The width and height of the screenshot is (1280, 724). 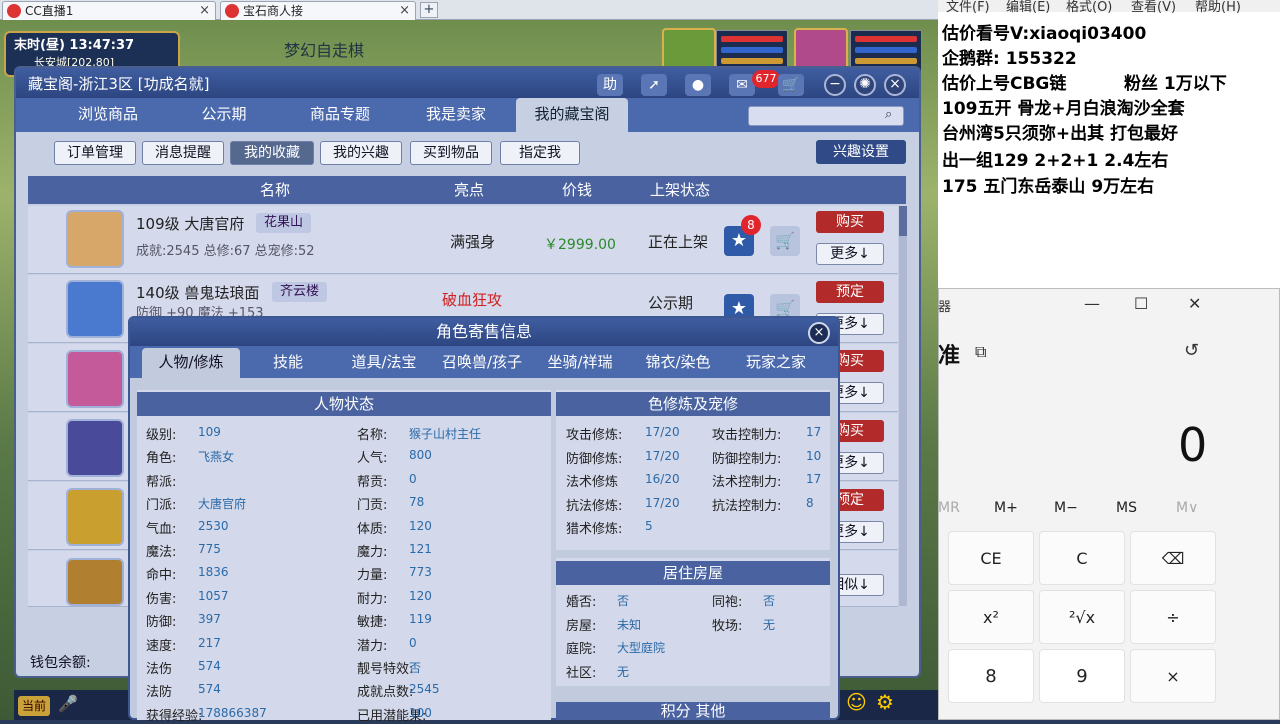 What do you see at coordinates (288, 363) in the screenshot?
I see `tab-skills: 技能` at bounding box center [288, 363].